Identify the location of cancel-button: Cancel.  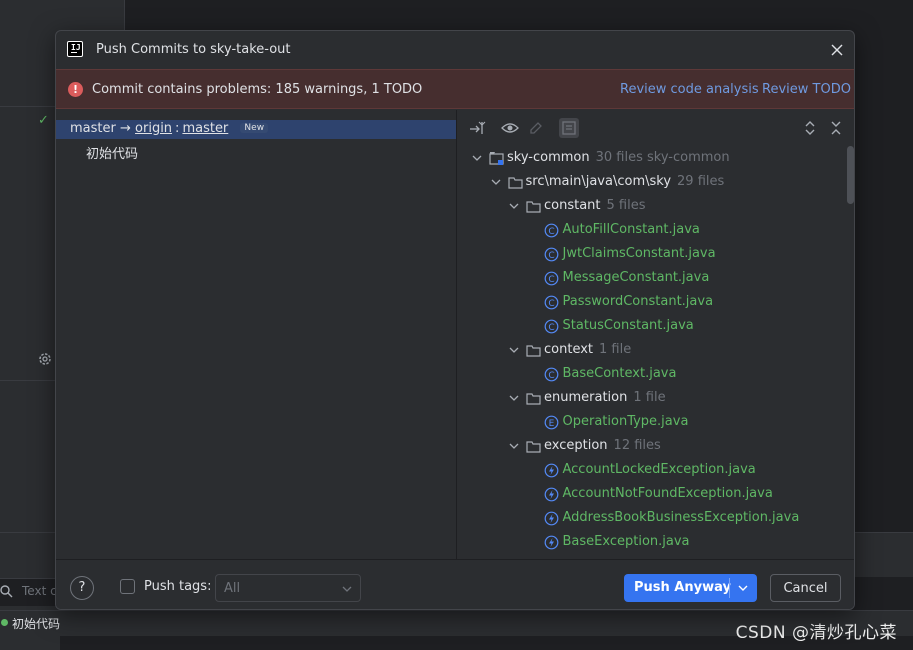
(805, 588).